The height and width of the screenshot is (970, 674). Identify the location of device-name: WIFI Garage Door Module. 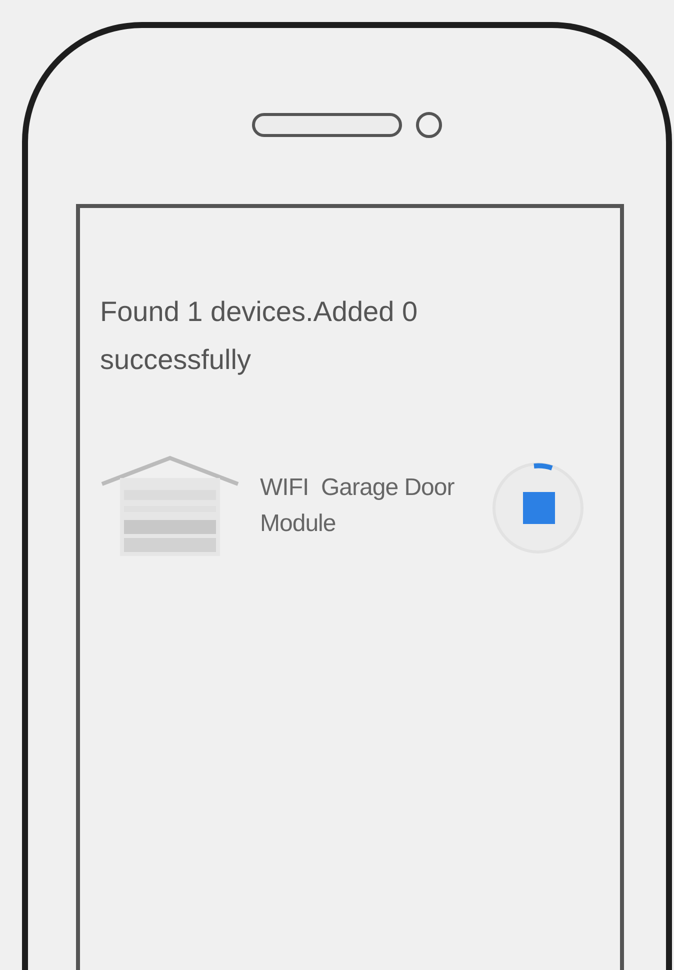
(358, 506).